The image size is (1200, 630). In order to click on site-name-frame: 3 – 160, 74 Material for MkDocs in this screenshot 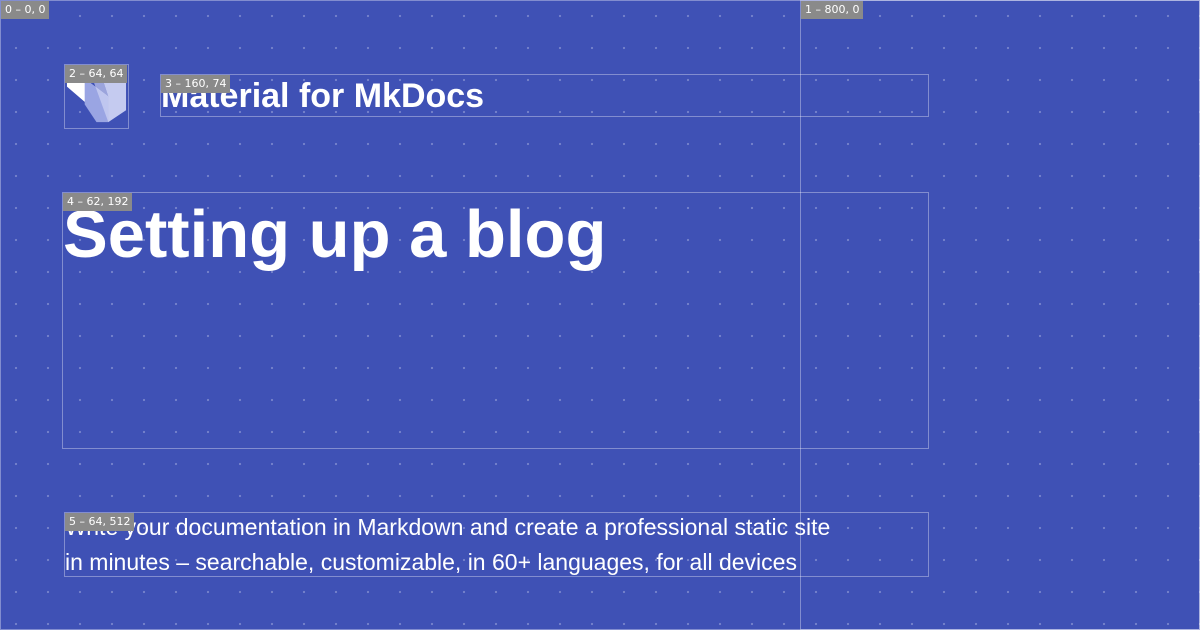, I will do `click(544, 95)`.